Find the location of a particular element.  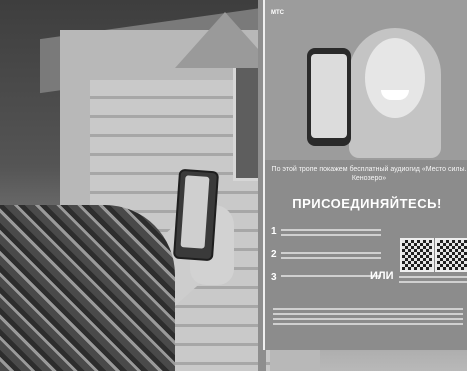

step-item: 2 is located at coordinates (326, 255).